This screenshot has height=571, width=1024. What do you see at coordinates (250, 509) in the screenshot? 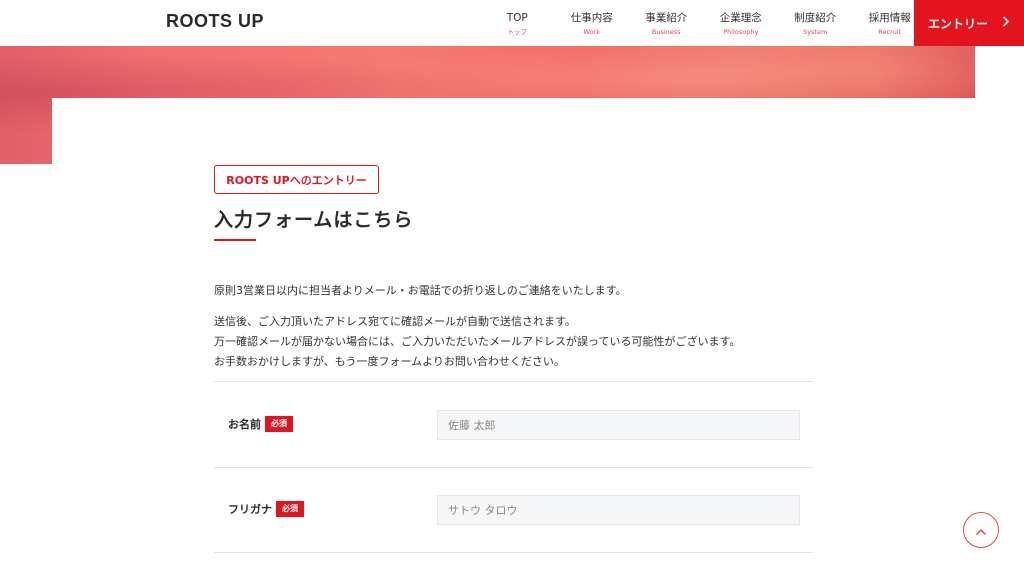
I see `field-label-text: フリガナ` at bounding box center [250, 509].